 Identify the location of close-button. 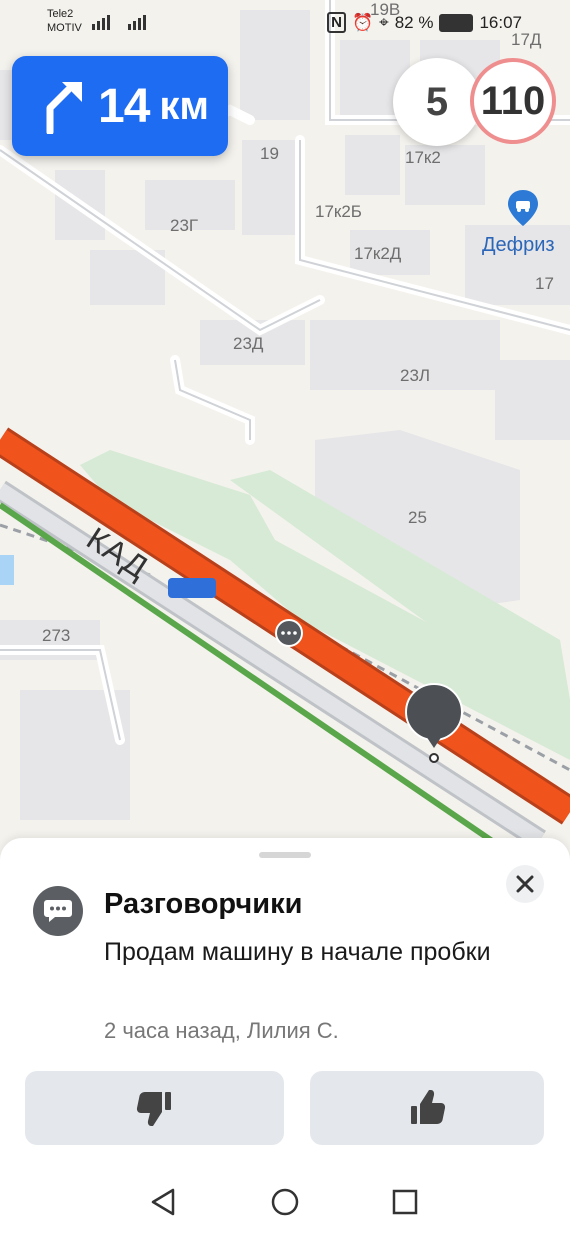
(525, 884).